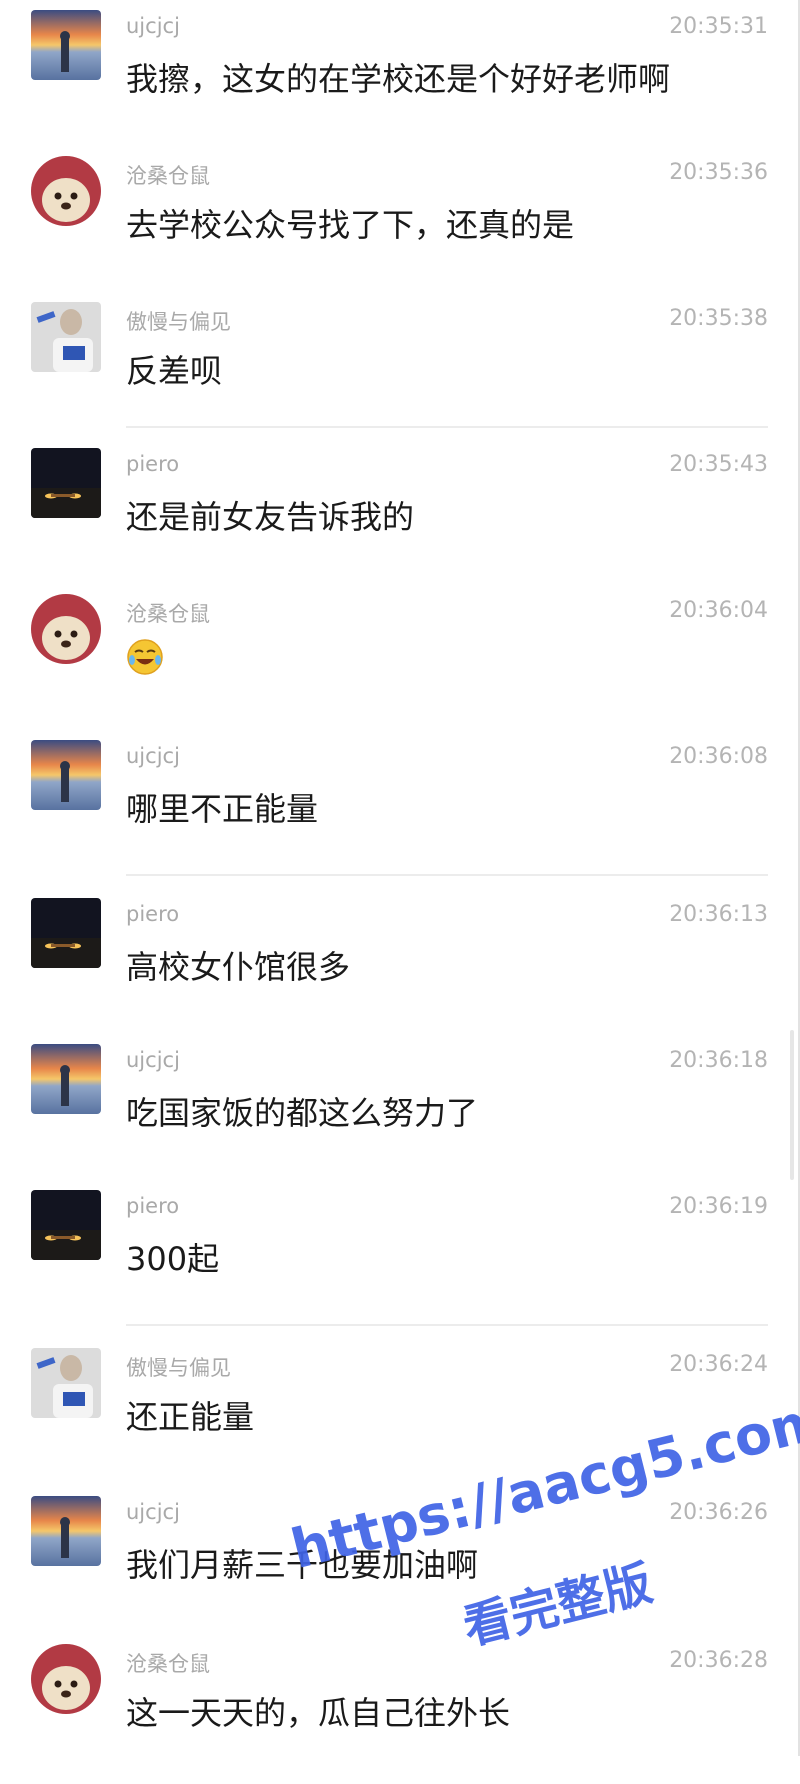  What do you see at coordinates (718, 756) in the screenshot?
I see `timestamp: 20:36:08` at bounding box center [718, 756].